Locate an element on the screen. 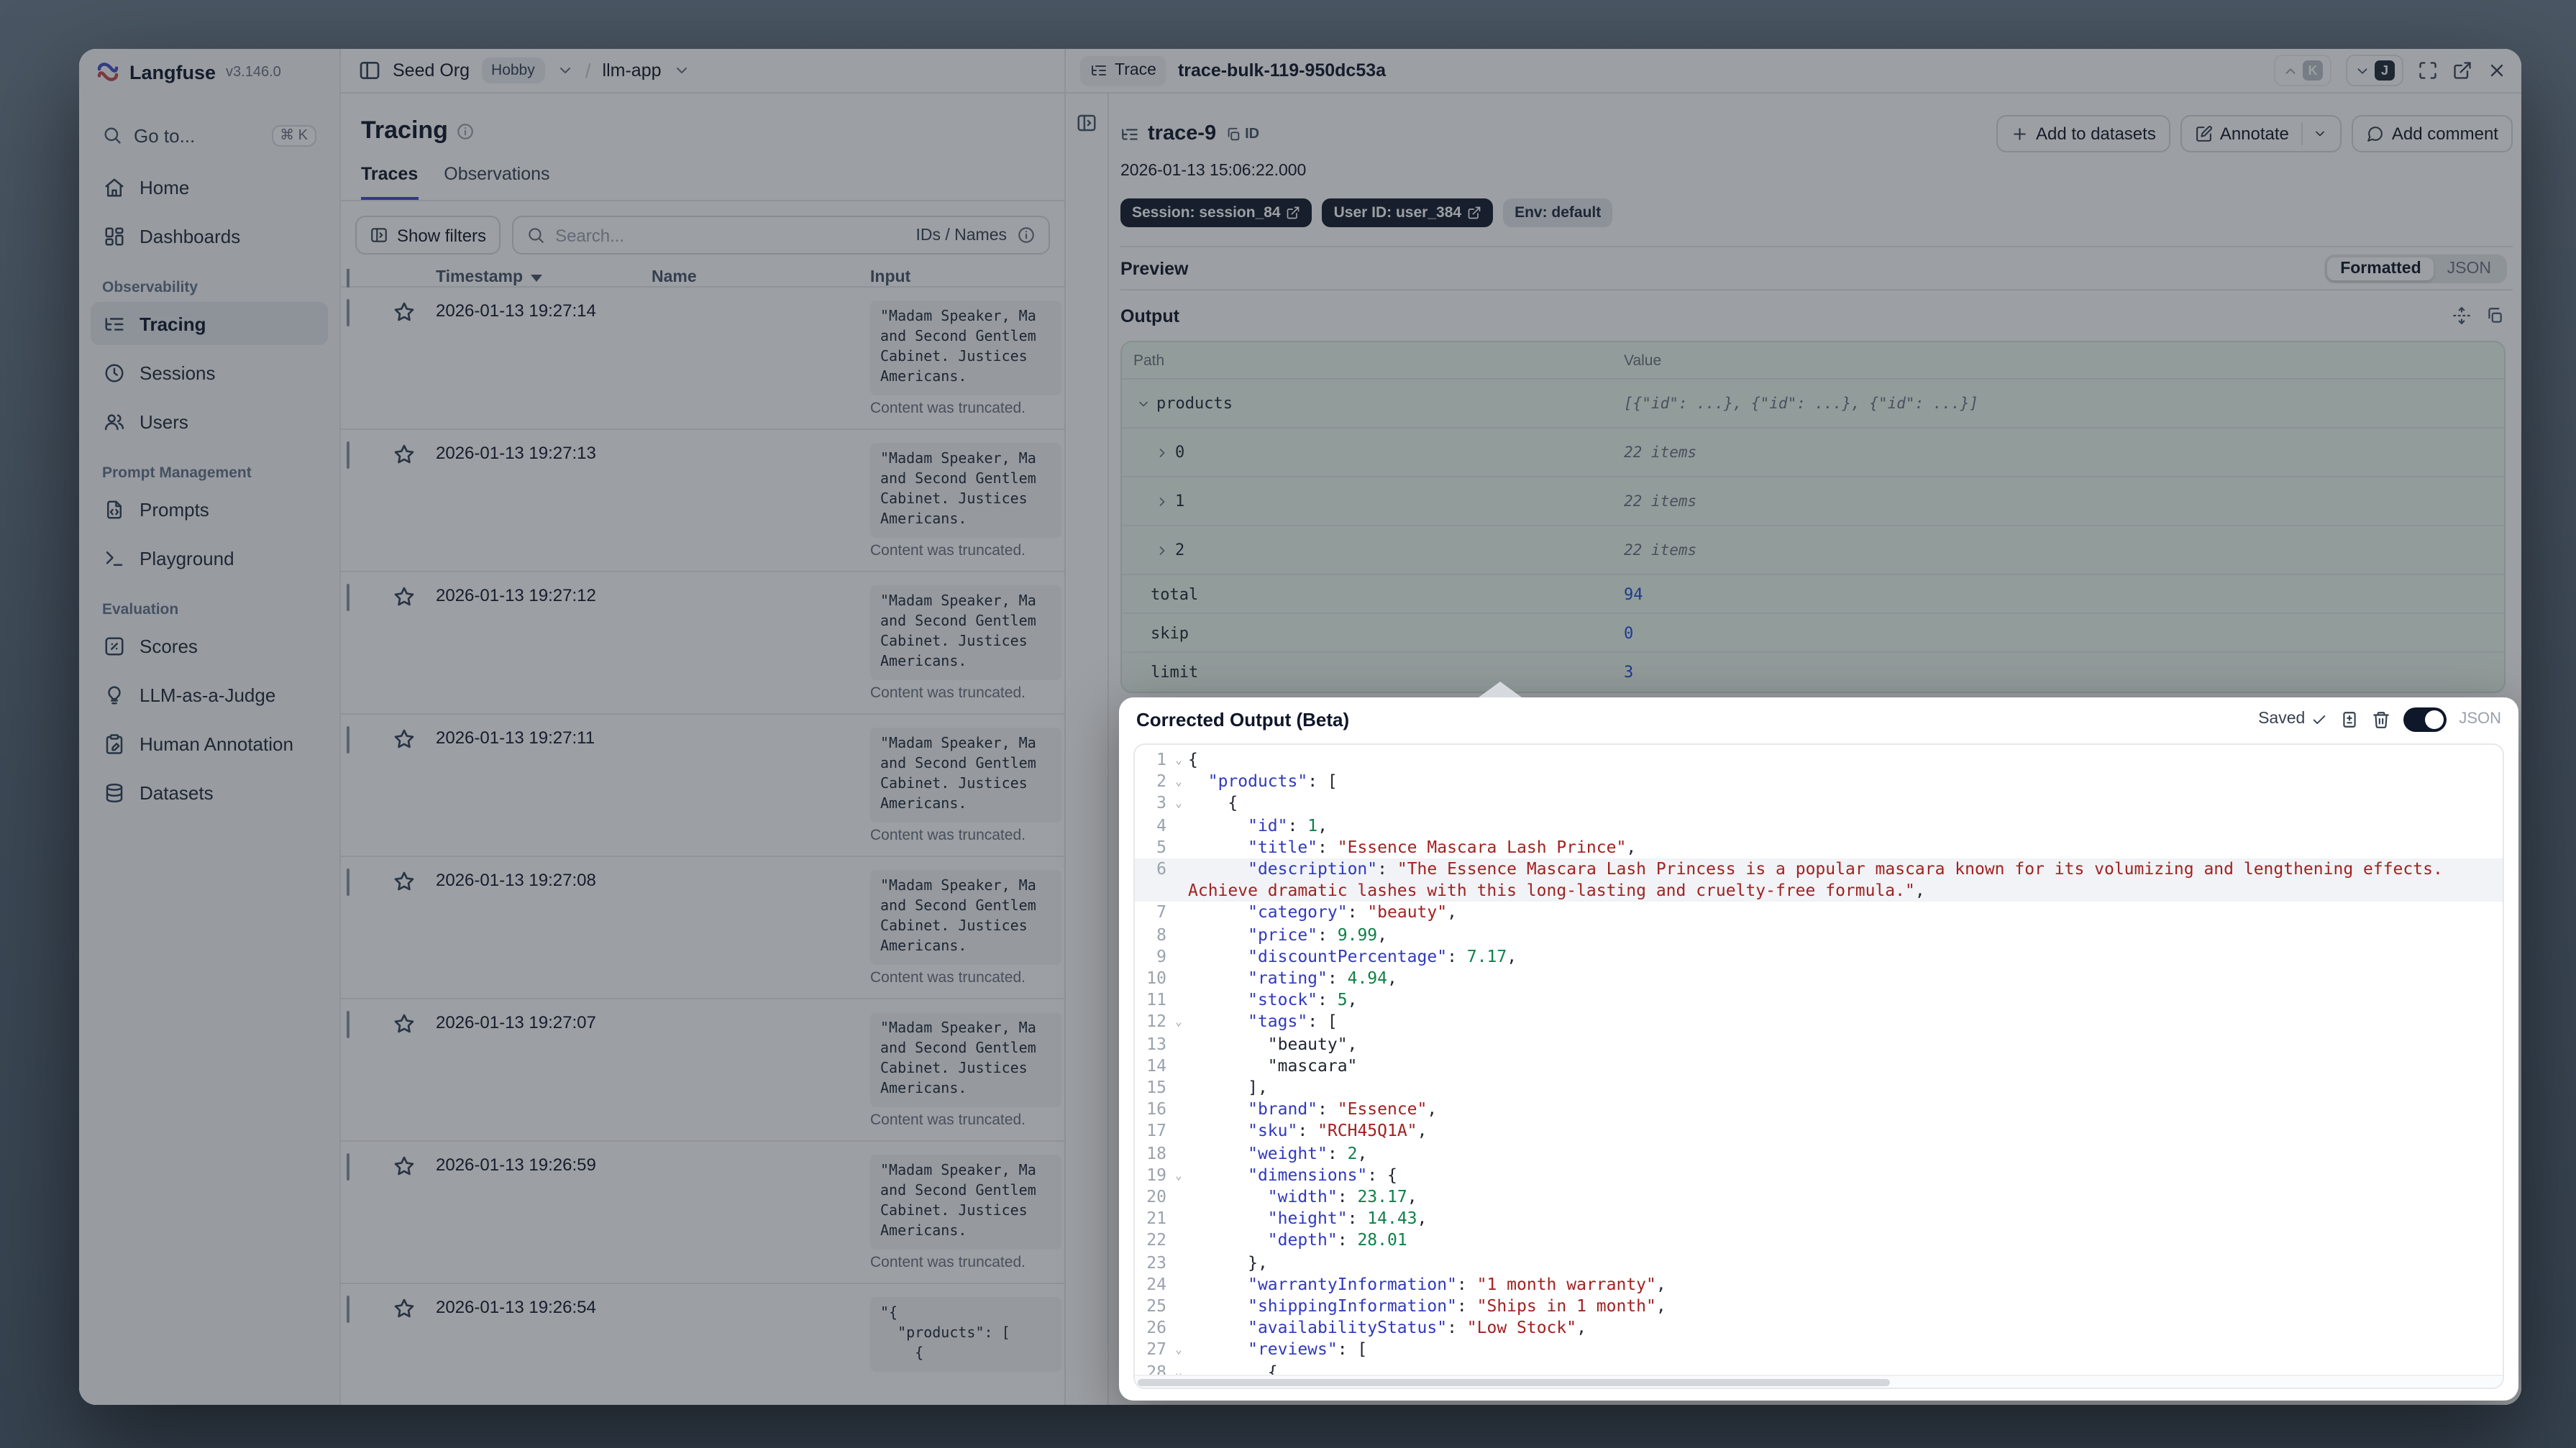  saved-status: Saved is located at coordinates (2292, 719).